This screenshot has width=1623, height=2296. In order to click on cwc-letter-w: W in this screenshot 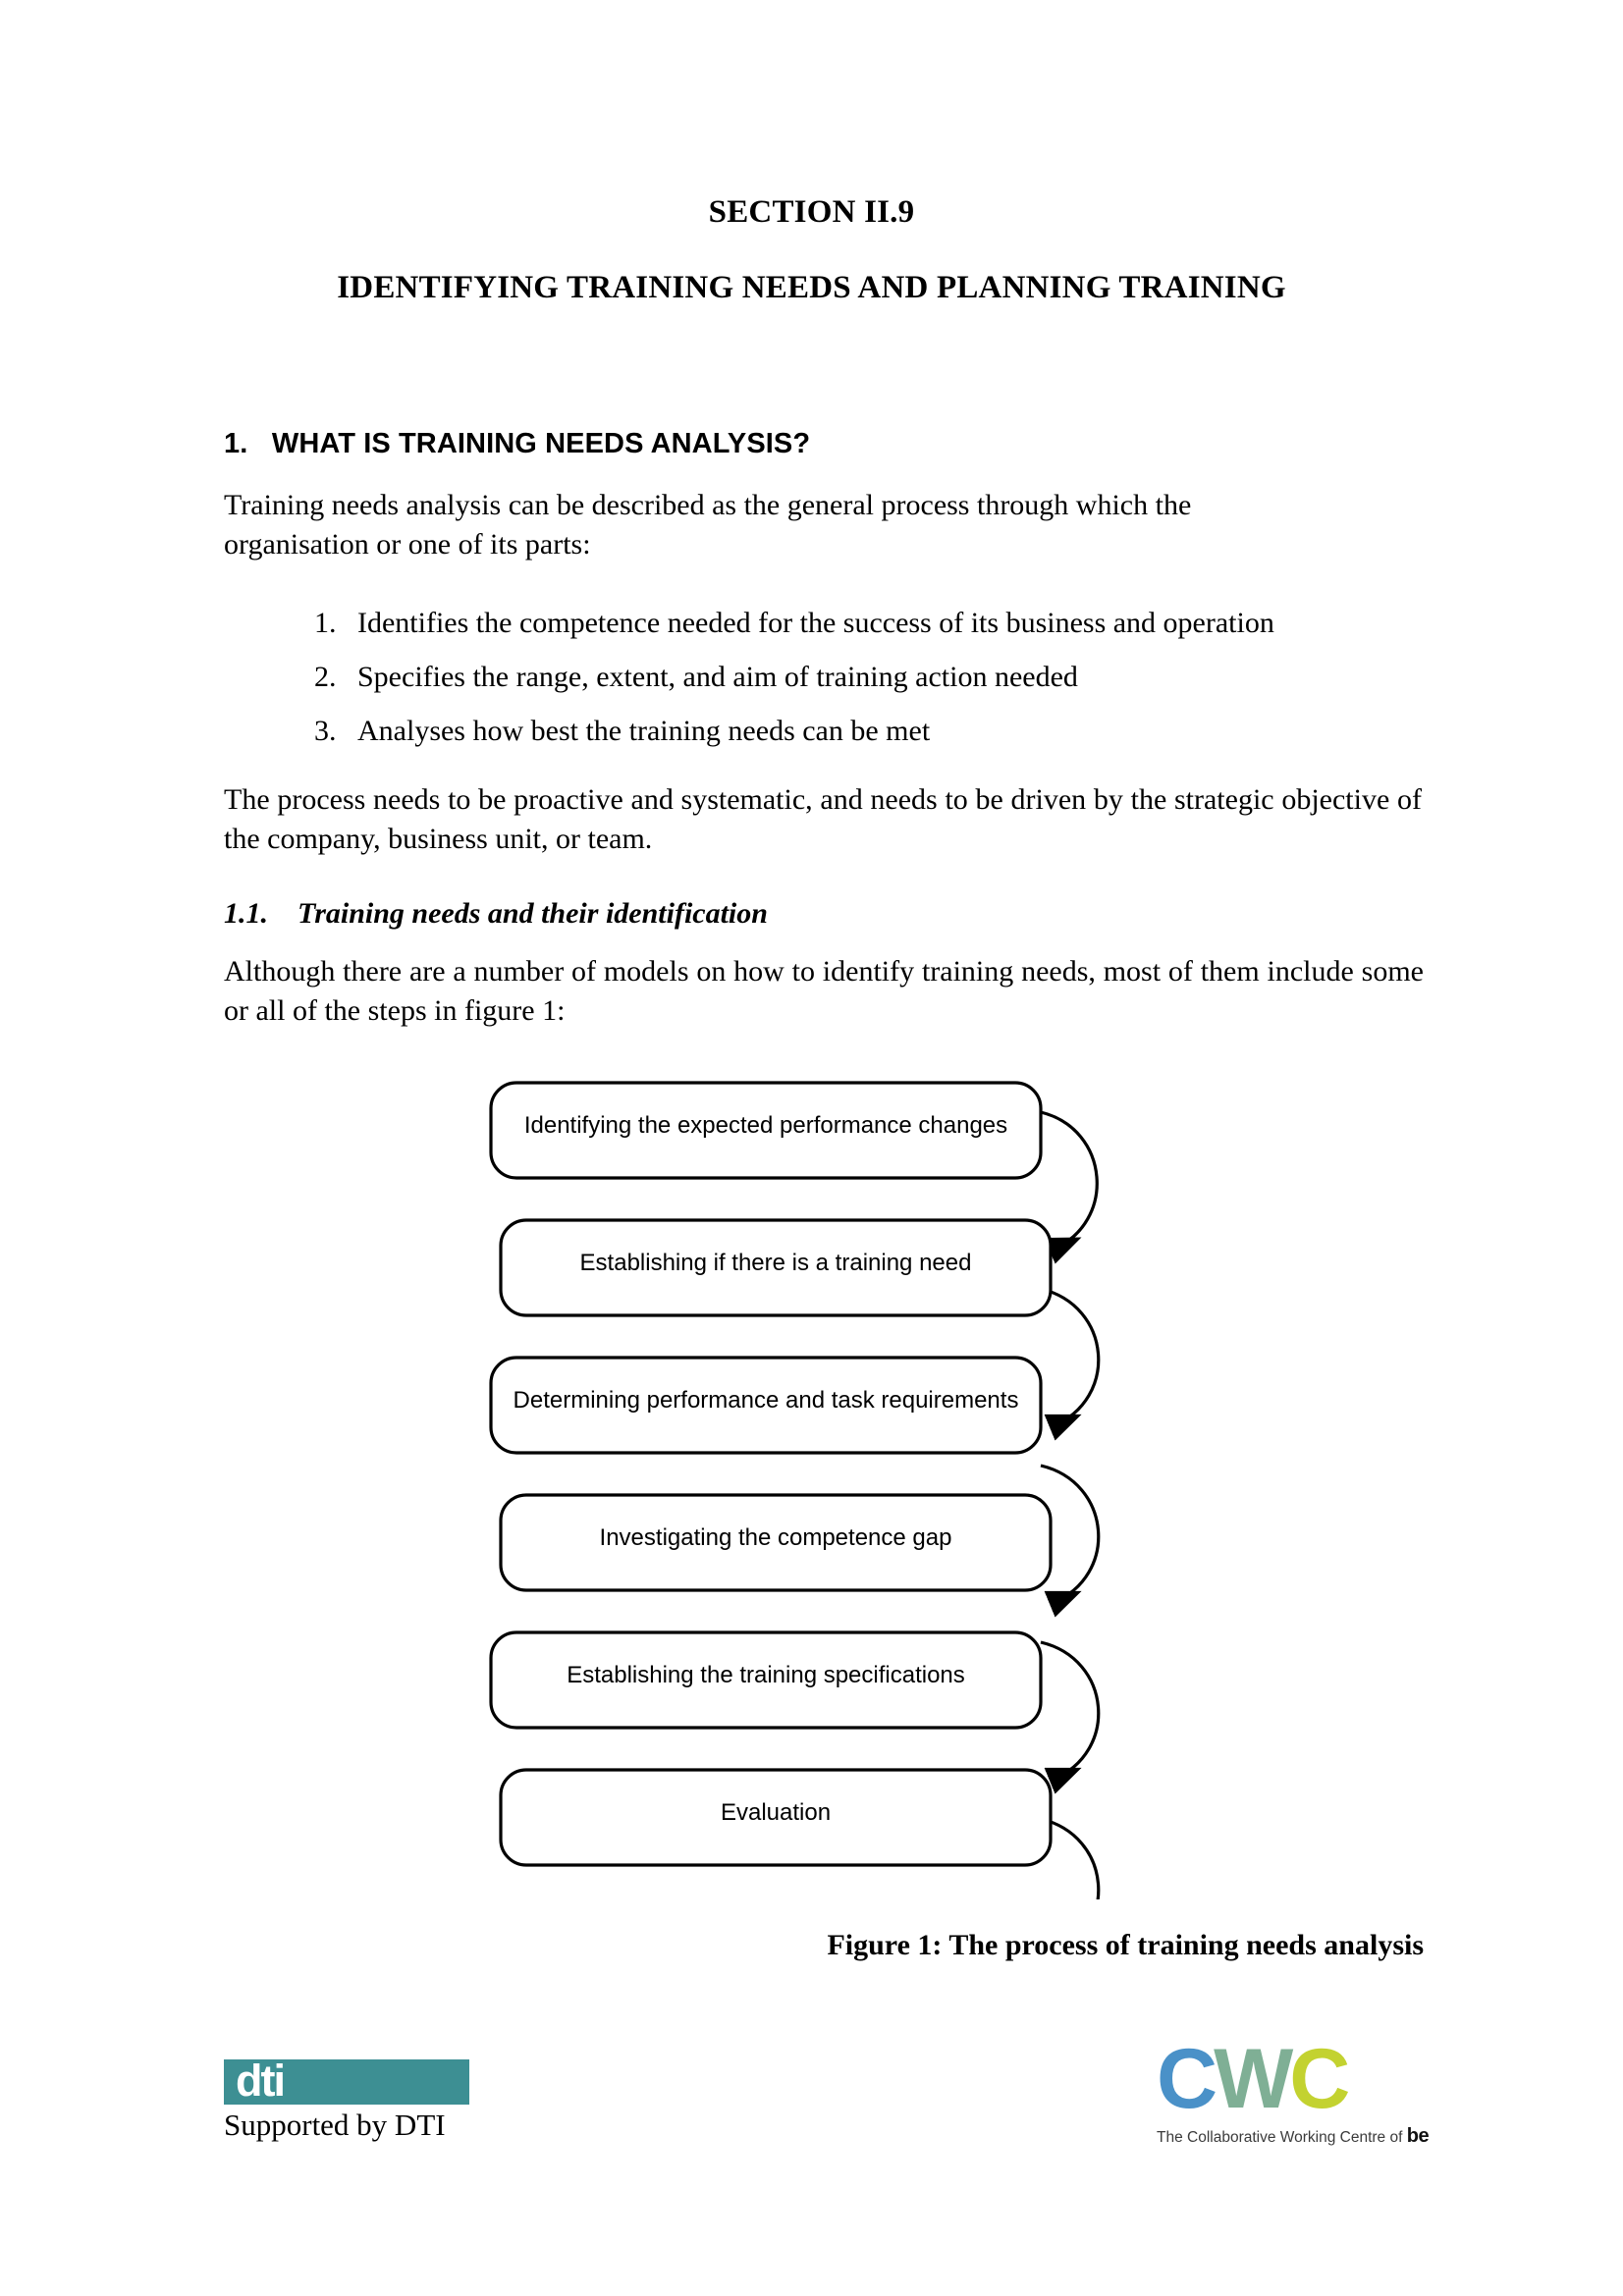, I will do `click(1253, 2079)`.